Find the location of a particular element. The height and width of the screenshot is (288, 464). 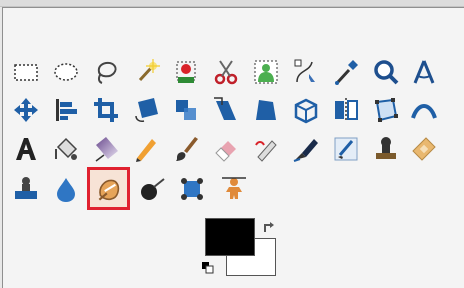

rect-select-icon is located at coordinates (26, 72).